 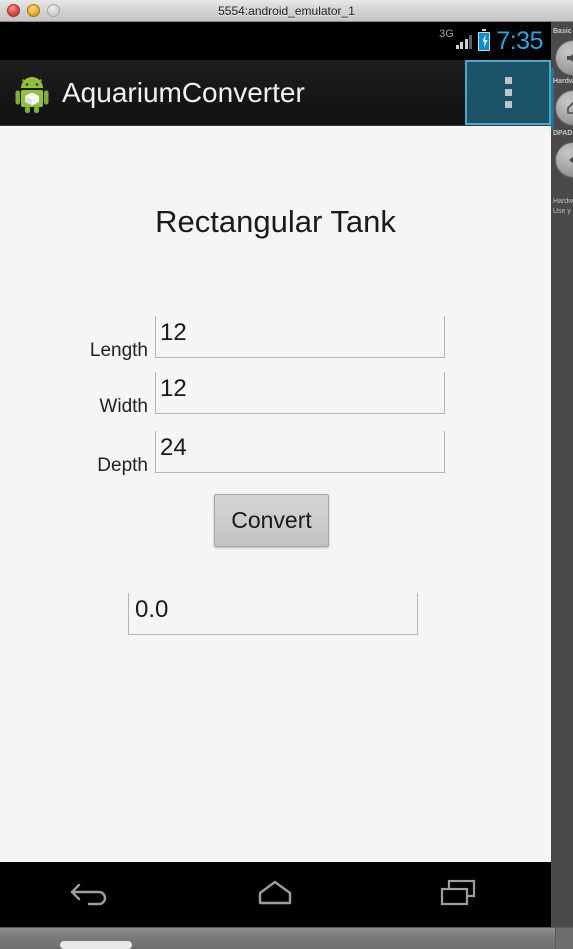 What do you see at coordinates (300, 393) in the screenshot?
I see `width-input` at bounding box center [300, 393].